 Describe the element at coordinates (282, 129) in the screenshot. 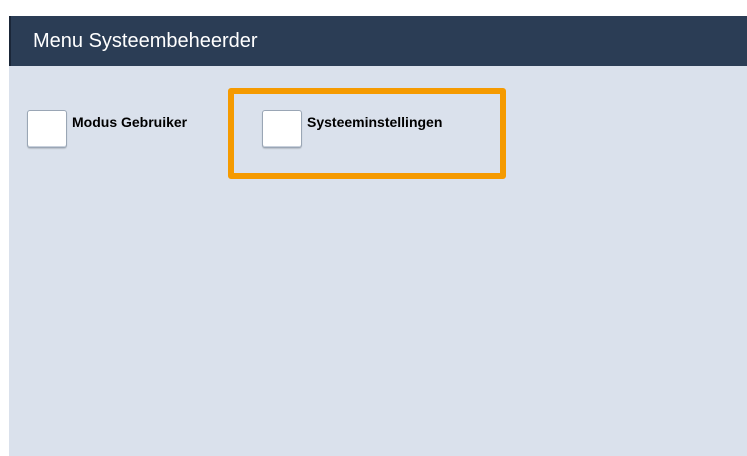

I see `system-settings-button` at that location.